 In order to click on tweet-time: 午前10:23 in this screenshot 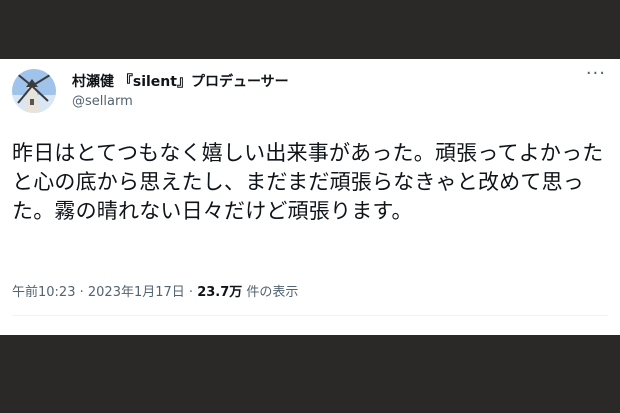, I will do `click(43, 292)`.